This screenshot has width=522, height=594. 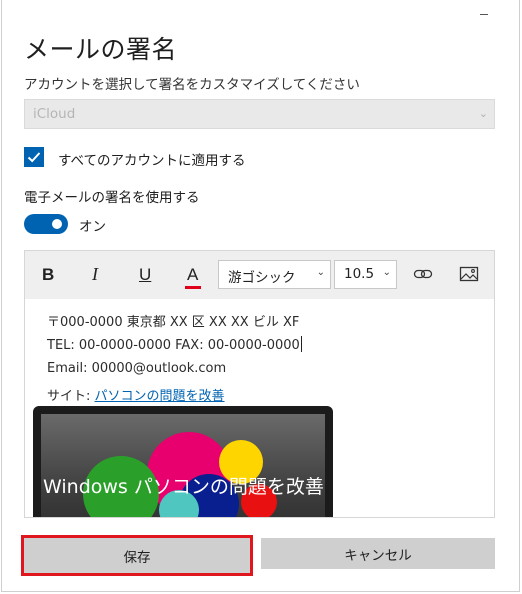 I want to click on signature-toggle, so click(x=46, y=224).